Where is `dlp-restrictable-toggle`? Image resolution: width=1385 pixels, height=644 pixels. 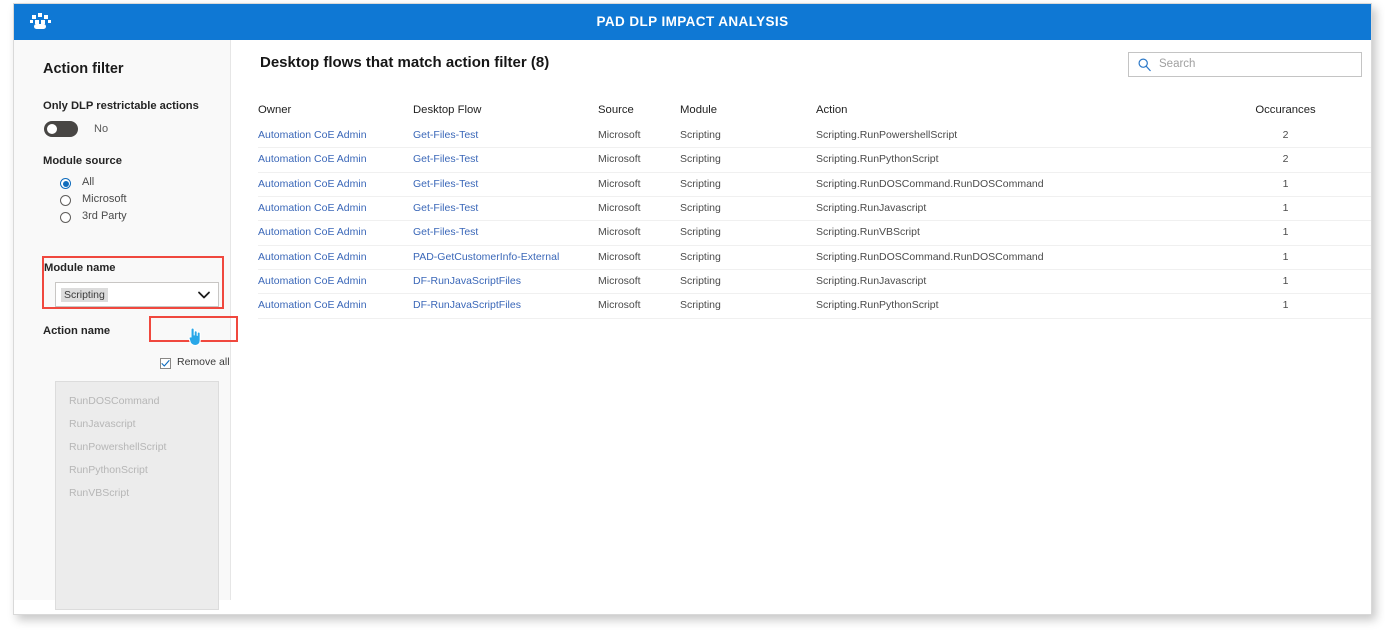 dlp-restrictable-toggle is located at coordinates (61, 129).